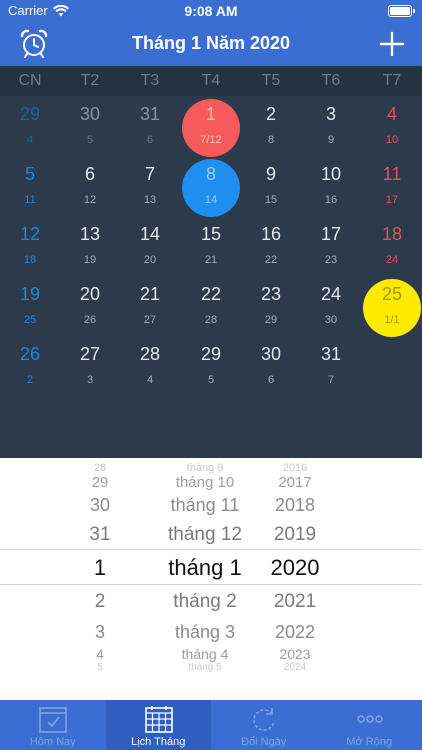 The image size is (422, 750). Describe the element at coordinates (331, 174) in the screenshot. I see `solar-date: 10` at that location.